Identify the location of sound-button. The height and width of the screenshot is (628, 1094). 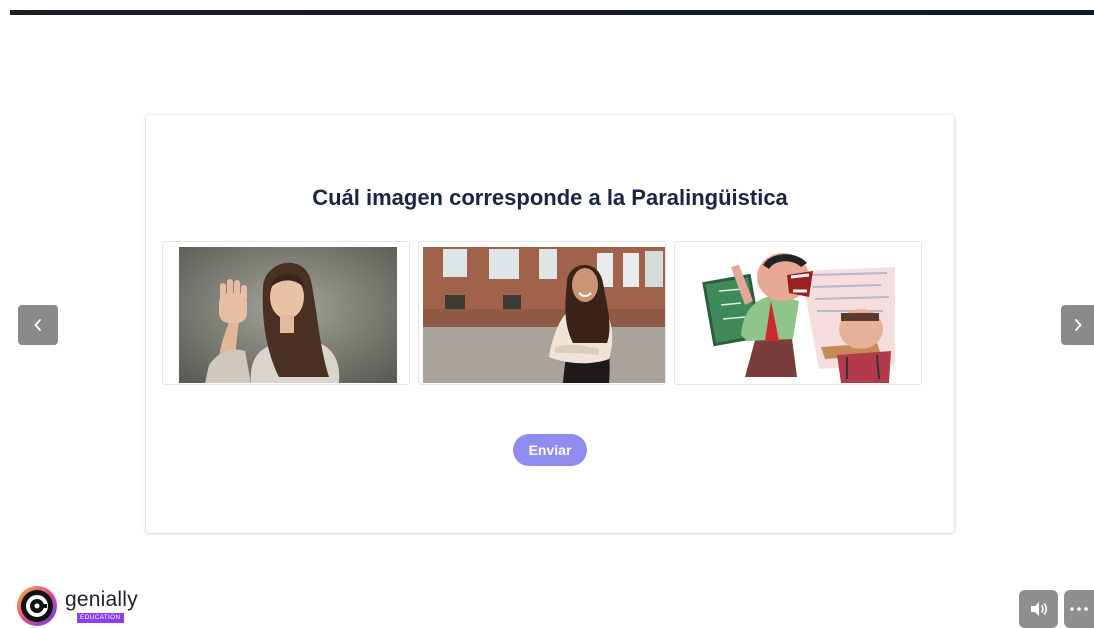
(1038, 609).